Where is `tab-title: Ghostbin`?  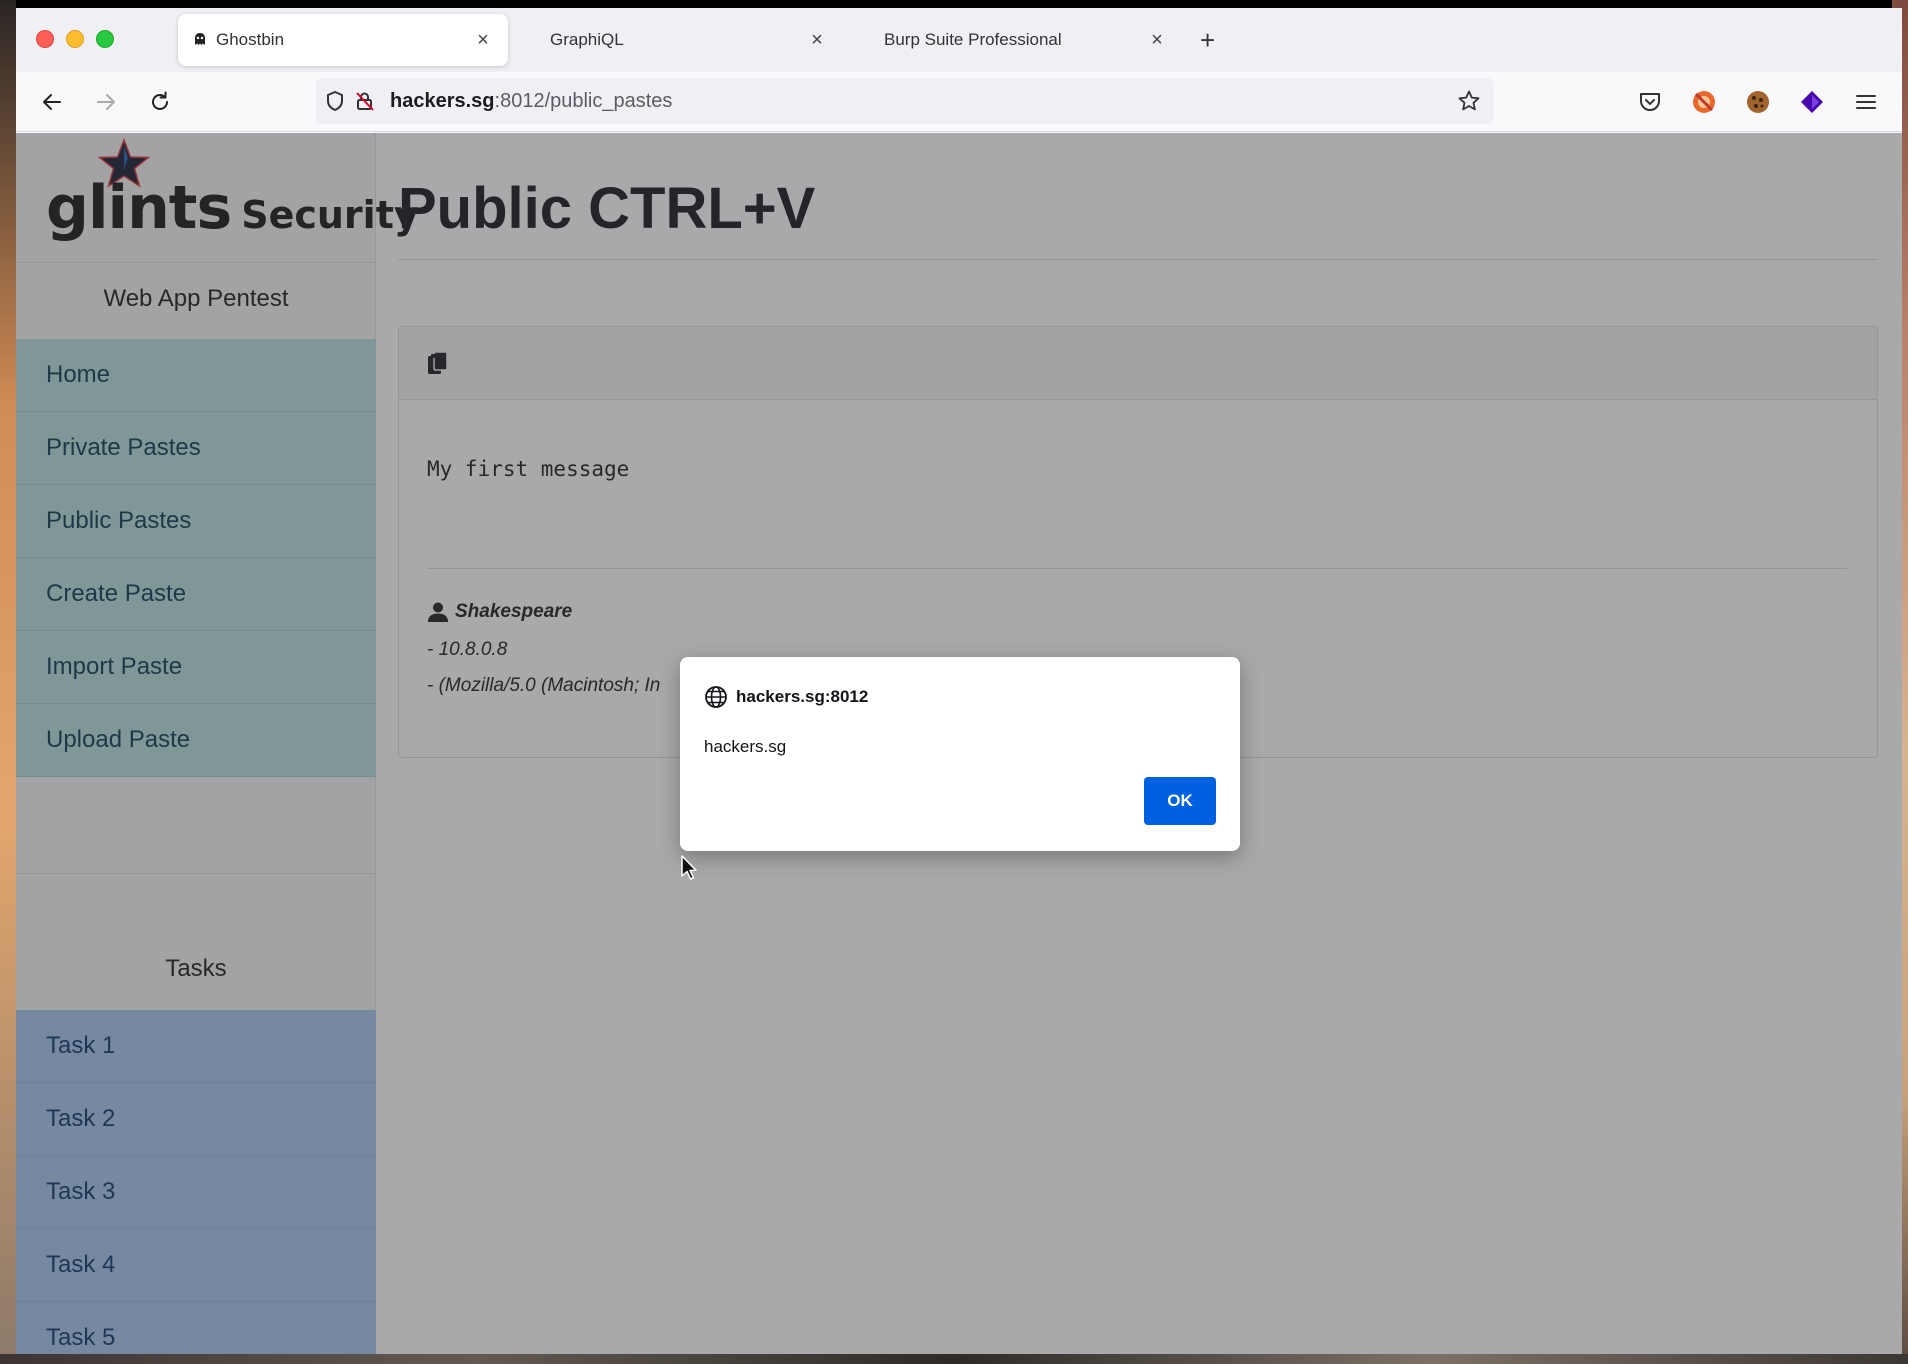 tab-title: Ghostbin is located at coordinates (250, 39).